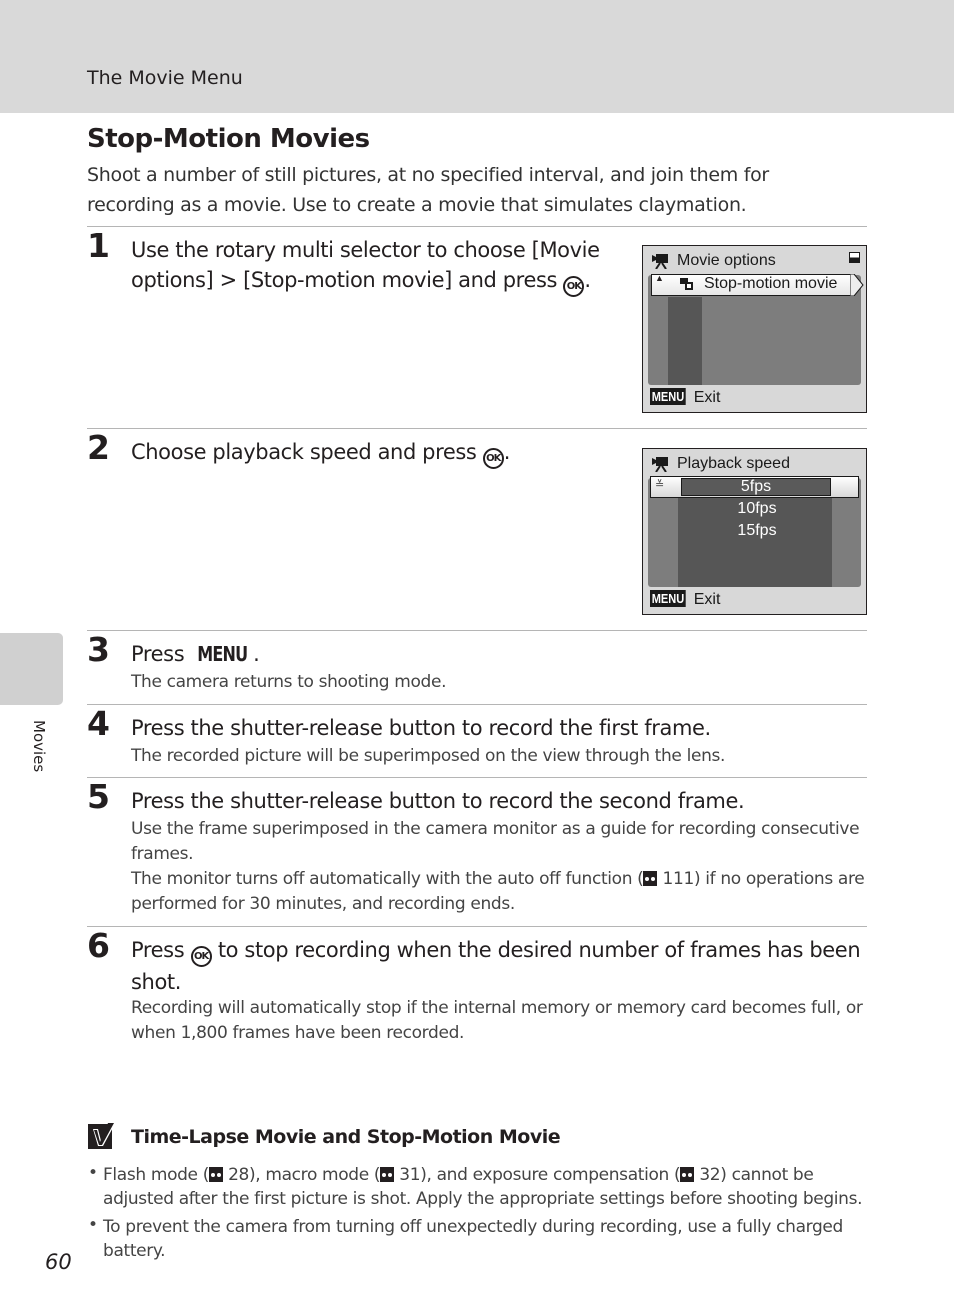 Image resolution: width=954 pixels, height=1314 pixels. What do you see at coordinates (222, 654) in the screenshot?
I see `menu-button-glyph: MENU` at bounding box center [222, 654].